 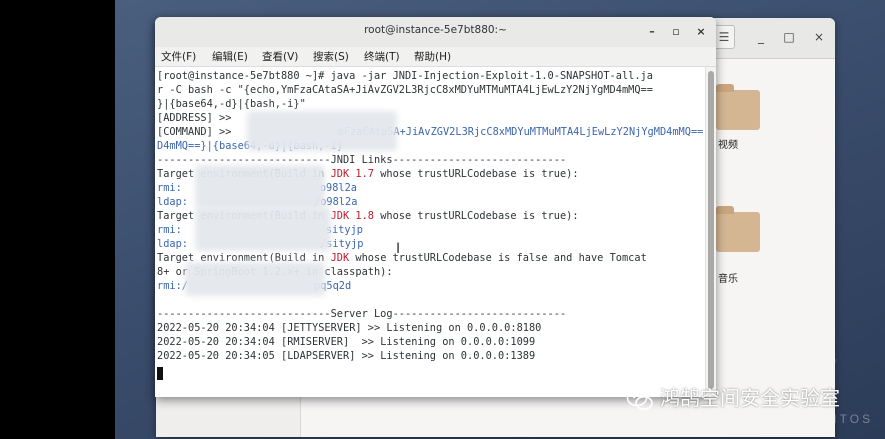 I want to click on rmi-suffix: sityjp, so click(x=344, y=230).